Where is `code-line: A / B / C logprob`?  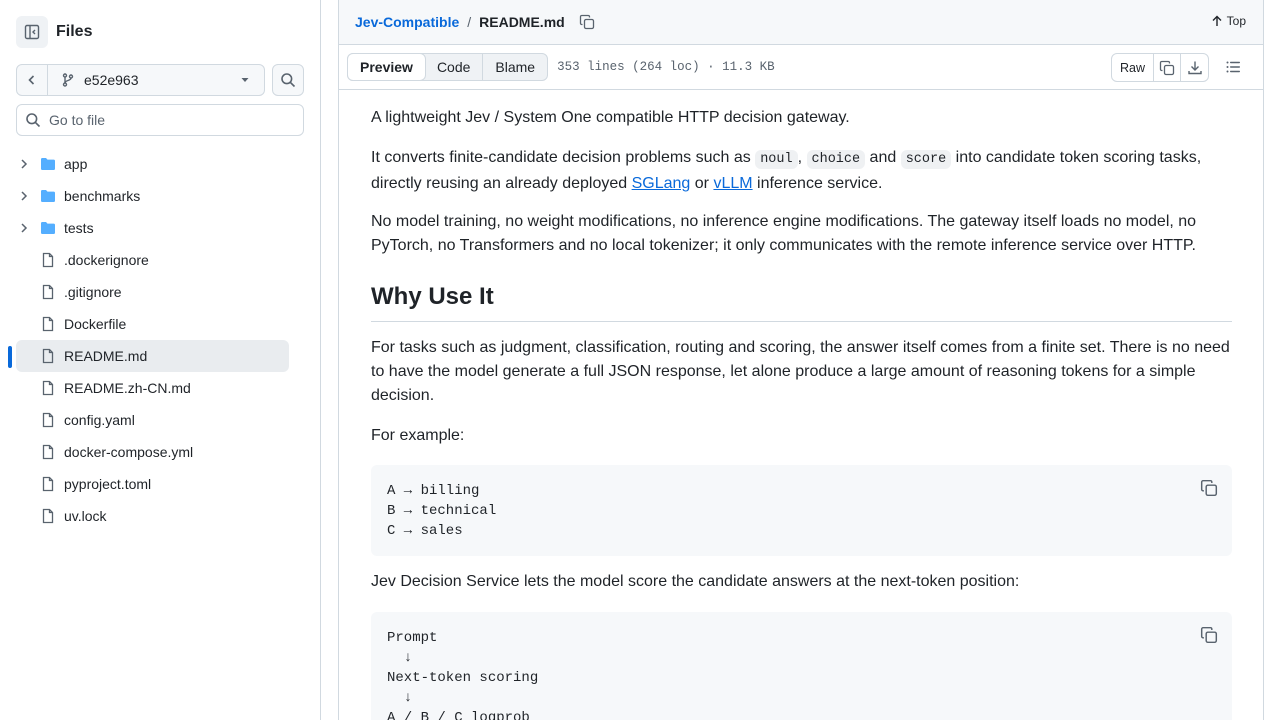
code-line: A / B / C logprob is located at coordinates (458, 715).